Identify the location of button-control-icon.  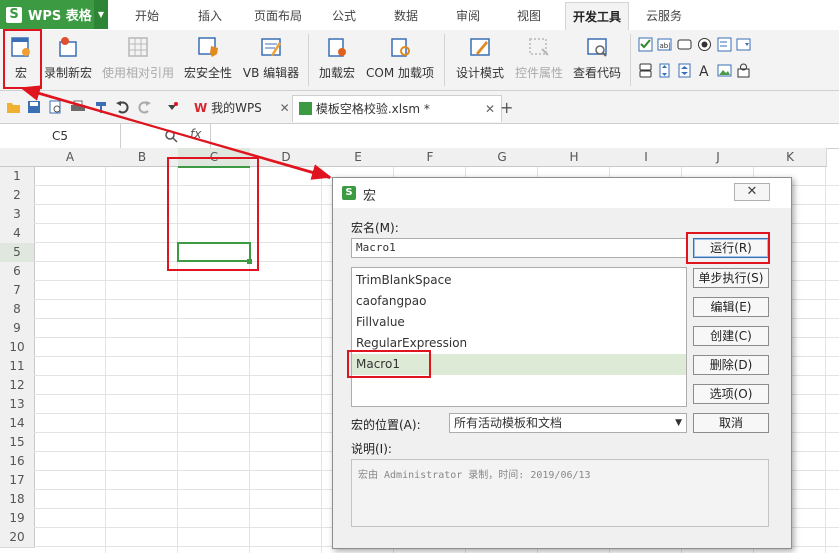
(684, 44).